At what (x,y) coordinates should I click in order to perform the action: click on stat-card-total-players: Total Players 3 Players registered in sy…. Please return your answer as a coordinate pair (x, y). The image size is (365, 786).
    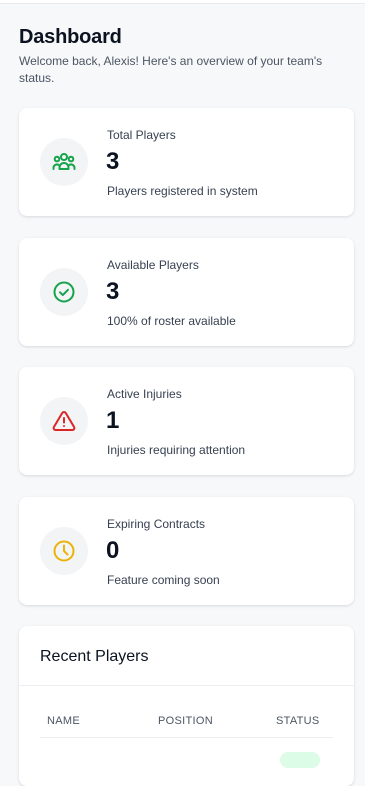
    Looking at the image, I should click on (186, 162).